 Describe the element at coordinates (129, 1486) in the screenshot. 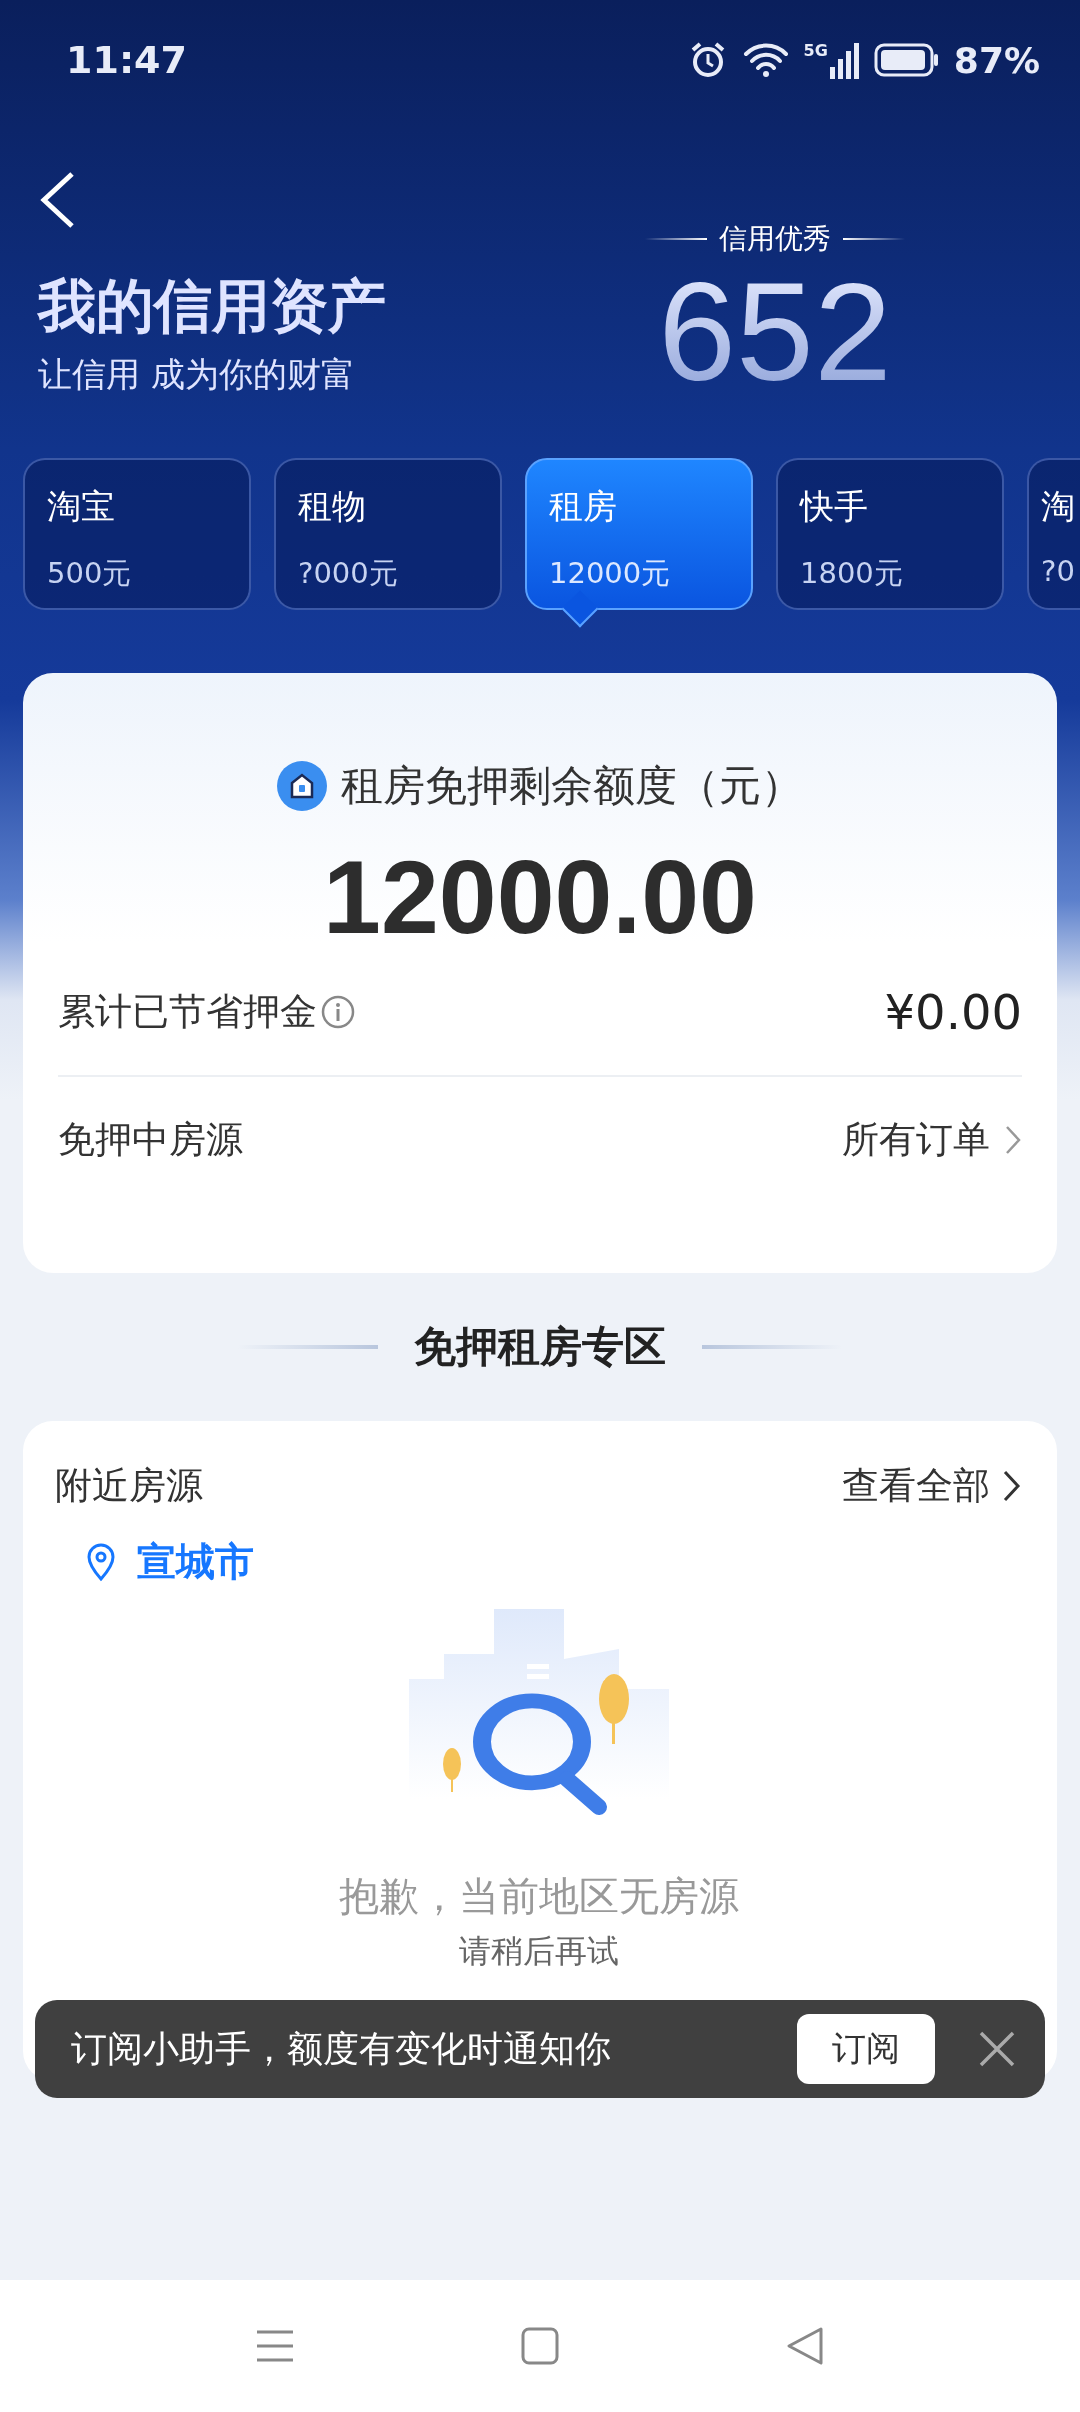

I see `nearby-title: 附近房源` at that location.